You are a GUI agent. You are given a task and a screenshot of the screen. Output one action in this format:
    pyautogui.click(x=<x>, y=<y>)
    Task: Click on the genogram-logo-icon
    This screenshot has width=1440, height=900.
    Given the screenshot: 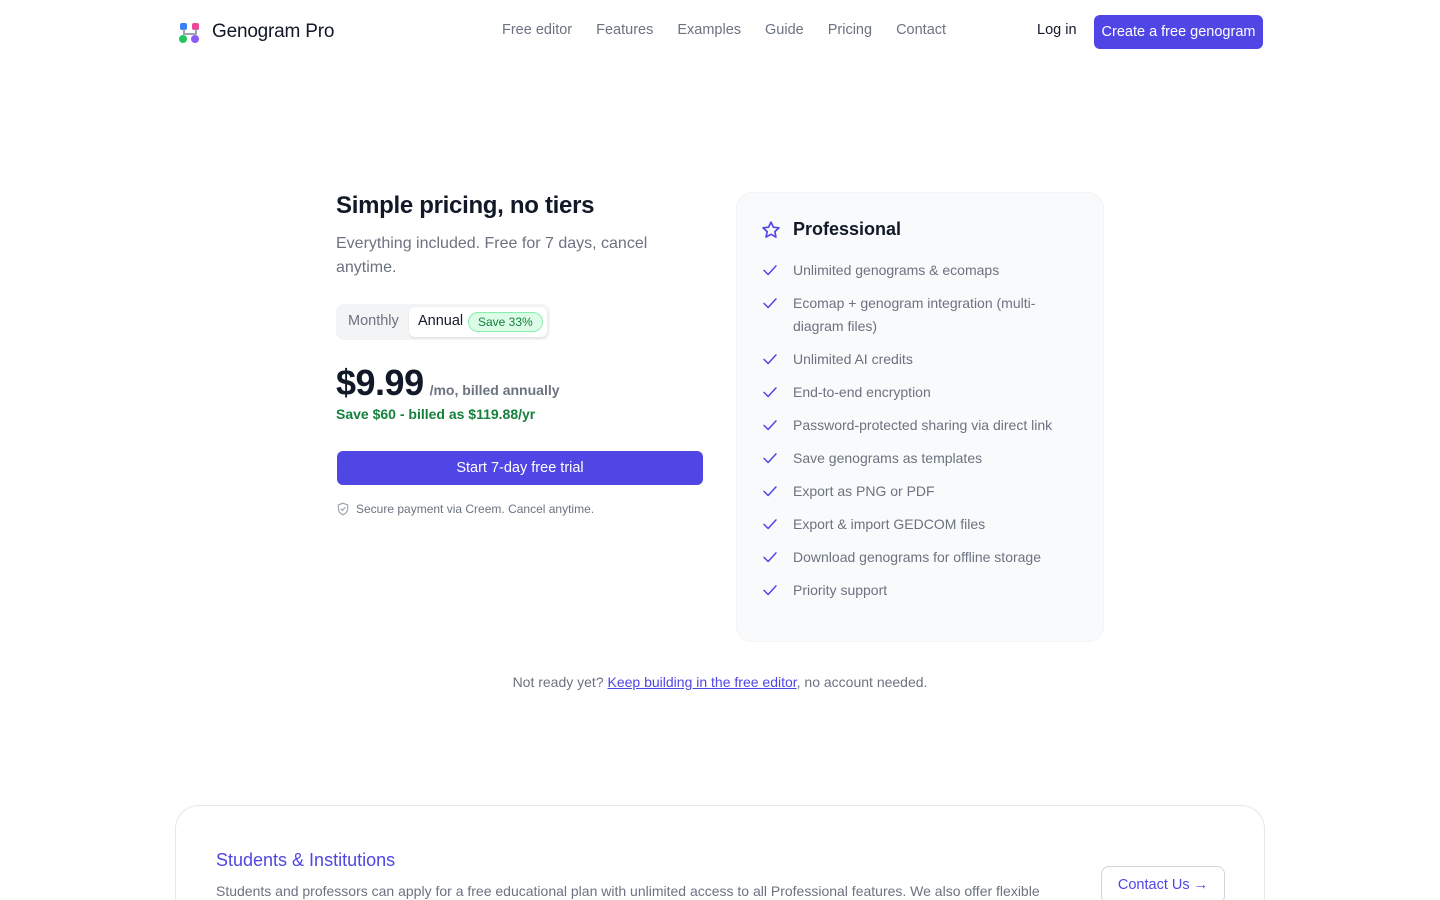 What is the action you would take?
    pyautogui.click(x=190, y=32)
    